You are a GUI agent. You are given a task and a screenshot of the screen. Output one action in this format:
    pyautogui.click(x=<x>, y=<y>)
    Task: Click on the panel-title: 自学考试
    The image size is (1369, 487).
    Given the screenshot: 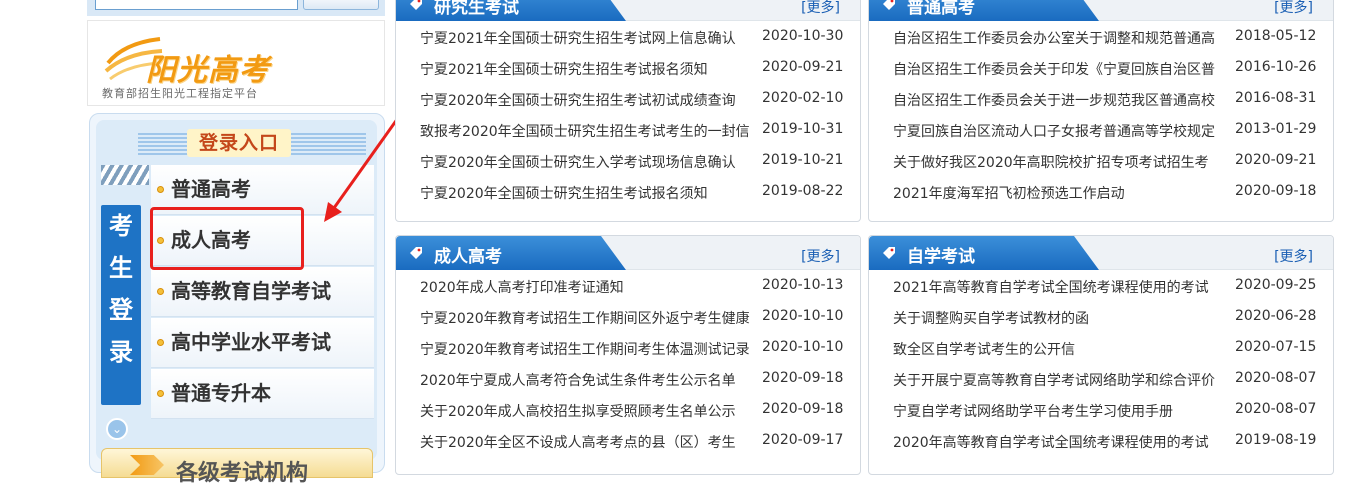 What is the action you would take?
    pyautogui.click(x=941, y=257)
    